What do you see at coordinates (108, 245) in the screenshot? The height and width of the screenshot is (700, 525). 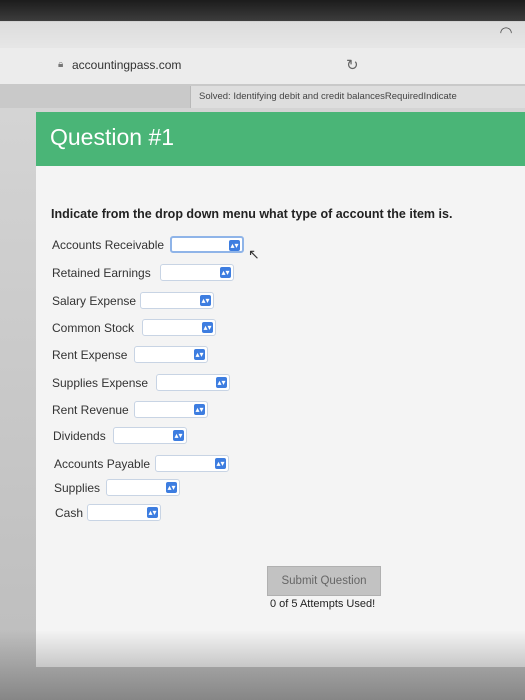 I see `item-label: Accounts Receivable` at bounding box center [108, 245].